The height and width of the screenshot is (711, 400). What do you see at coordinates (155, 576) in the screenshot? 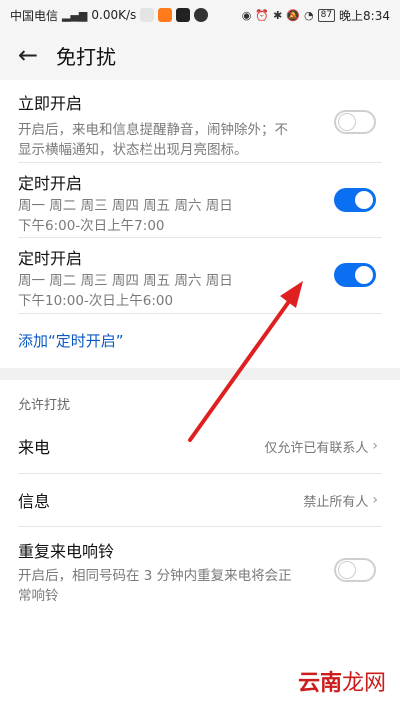
I see `repeat-calls-desc-line1: 开启后，相同号码在 3 分钟内重复来电将会正` at bounding box center [155, 576].